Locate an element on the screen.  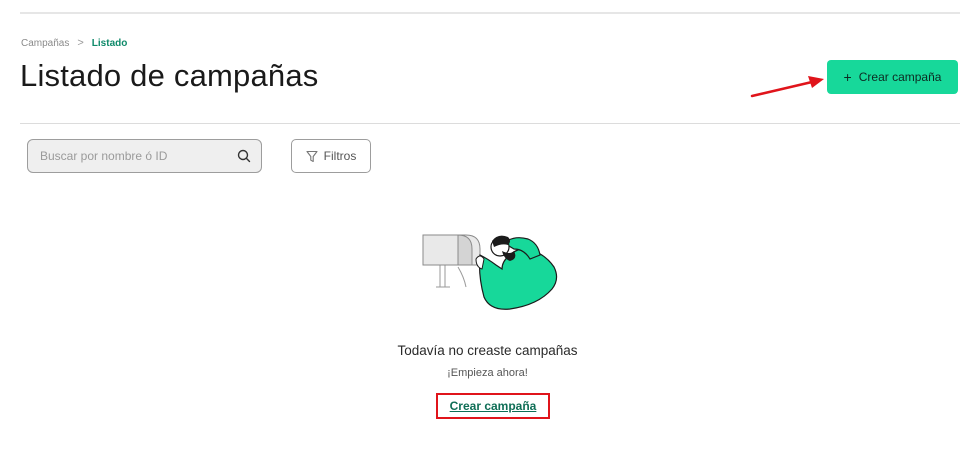
empty-state-subtitle: ¡Empieza ahora! is located at coordinates (487, 373).